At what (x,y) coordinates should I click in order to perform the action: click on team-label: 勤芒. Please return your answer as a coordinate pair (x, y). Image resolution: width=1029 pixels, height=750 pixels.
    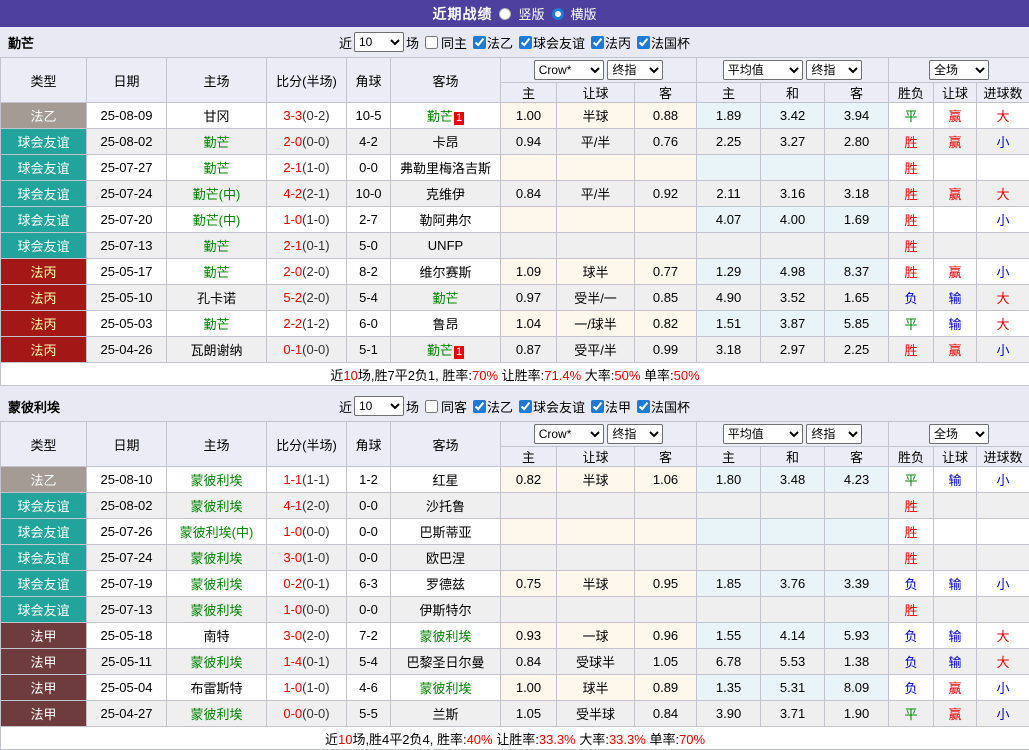
    Looking at the image, I should click on (216, 168).